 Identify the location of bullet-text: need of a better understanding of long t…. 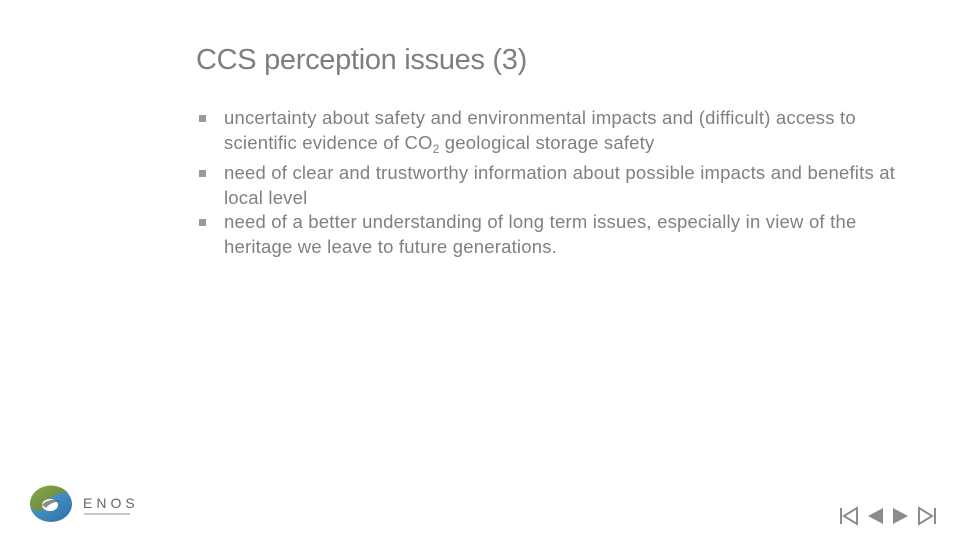
(540, 234).